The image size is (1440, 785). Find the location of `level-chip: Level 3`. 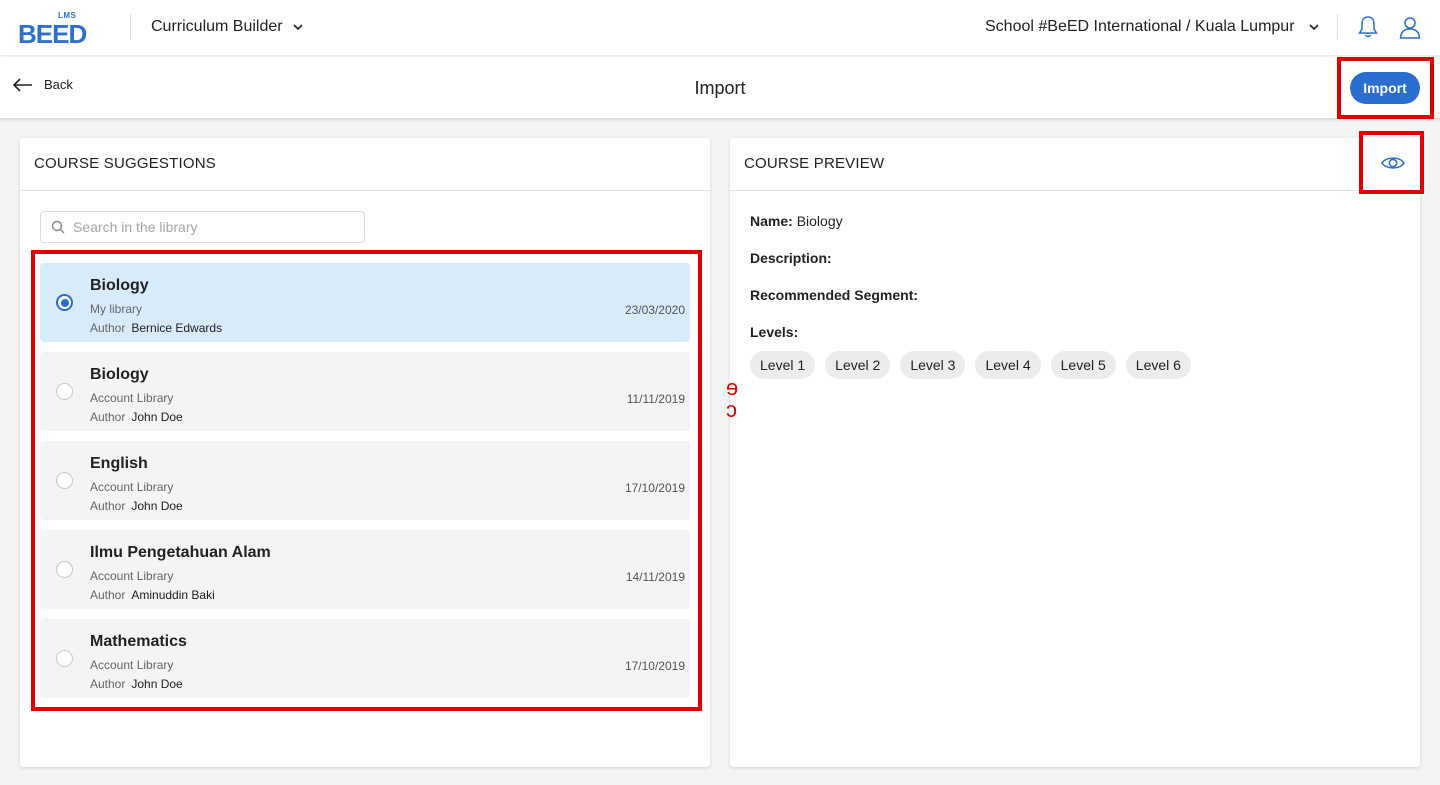

level-chip: Level 3 is located at coordinates (933, 365).